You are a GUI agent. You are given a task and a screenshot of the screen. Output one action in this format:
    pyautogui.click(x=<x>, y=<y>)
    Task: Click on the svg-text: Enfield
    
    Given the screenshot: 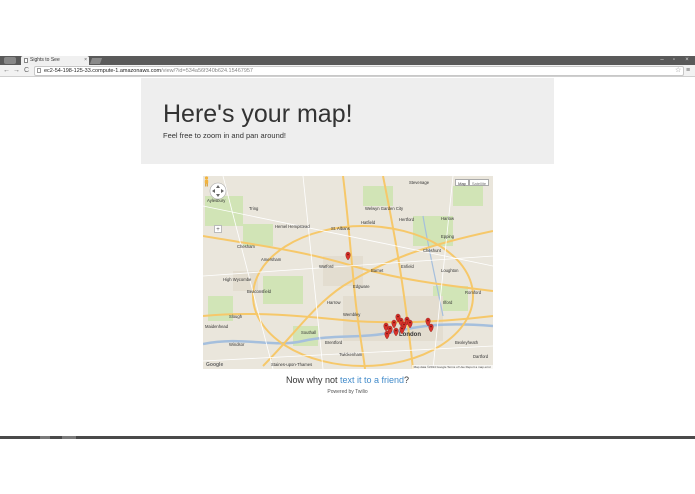 What is the action you would take?
    pyautogui.click(x=407, y=266)
    